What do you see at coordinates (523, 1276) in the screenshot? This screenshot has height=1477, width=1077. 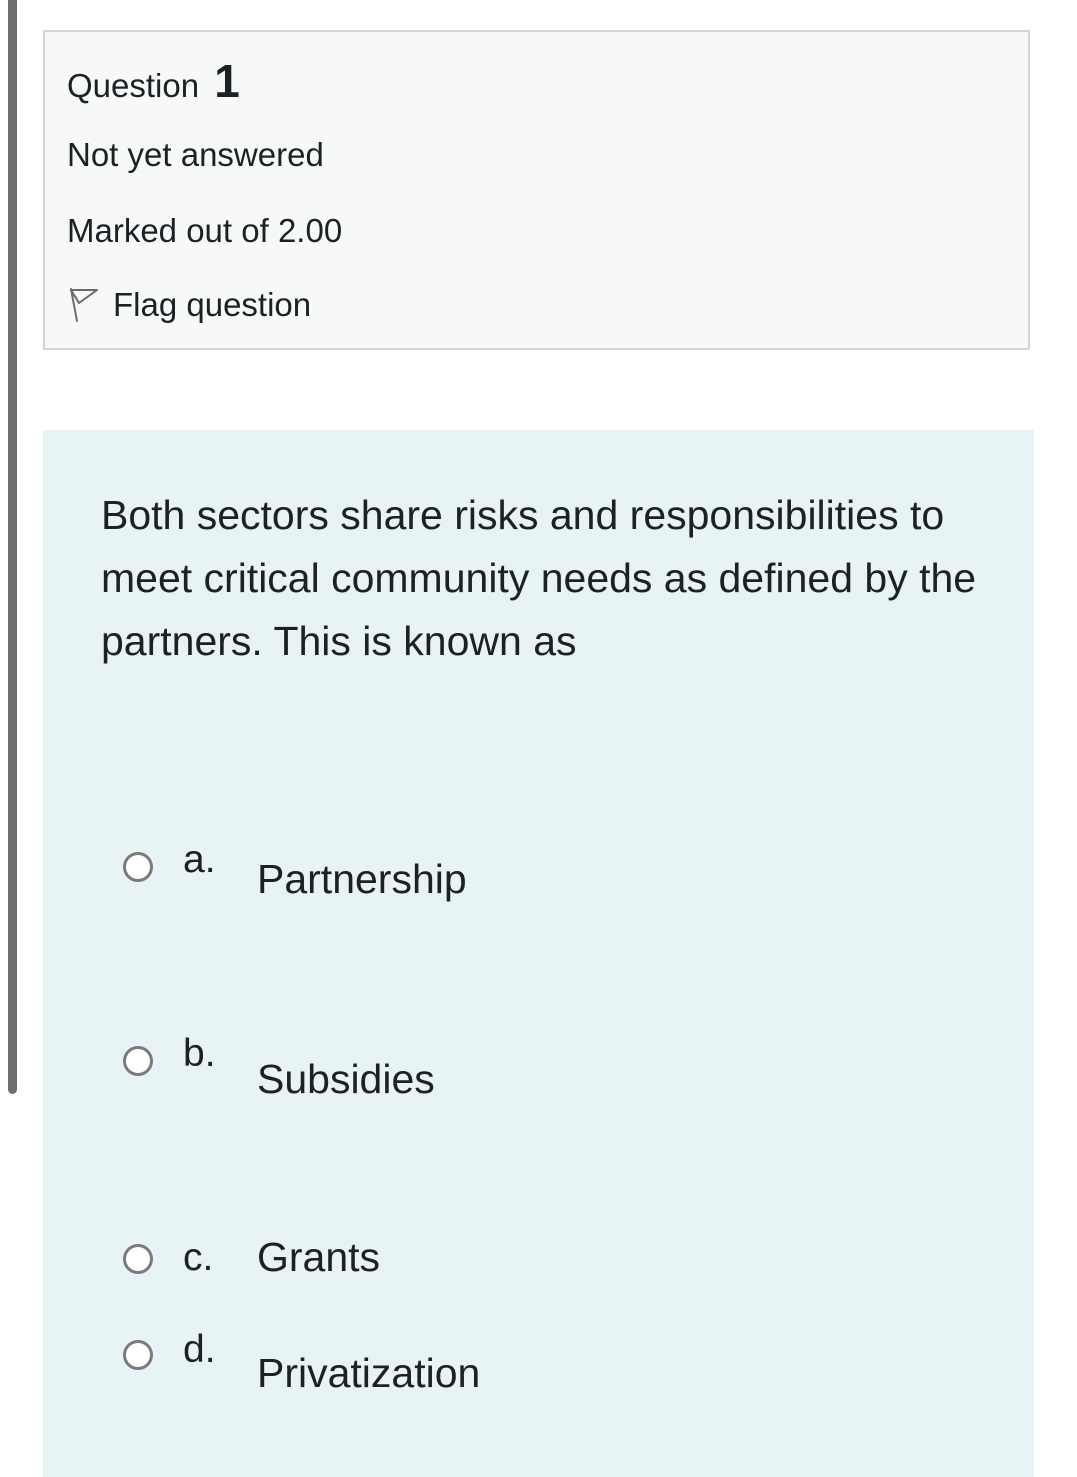 I see `answer-option-c: c. Grants` at bounding box center [523, 1276].